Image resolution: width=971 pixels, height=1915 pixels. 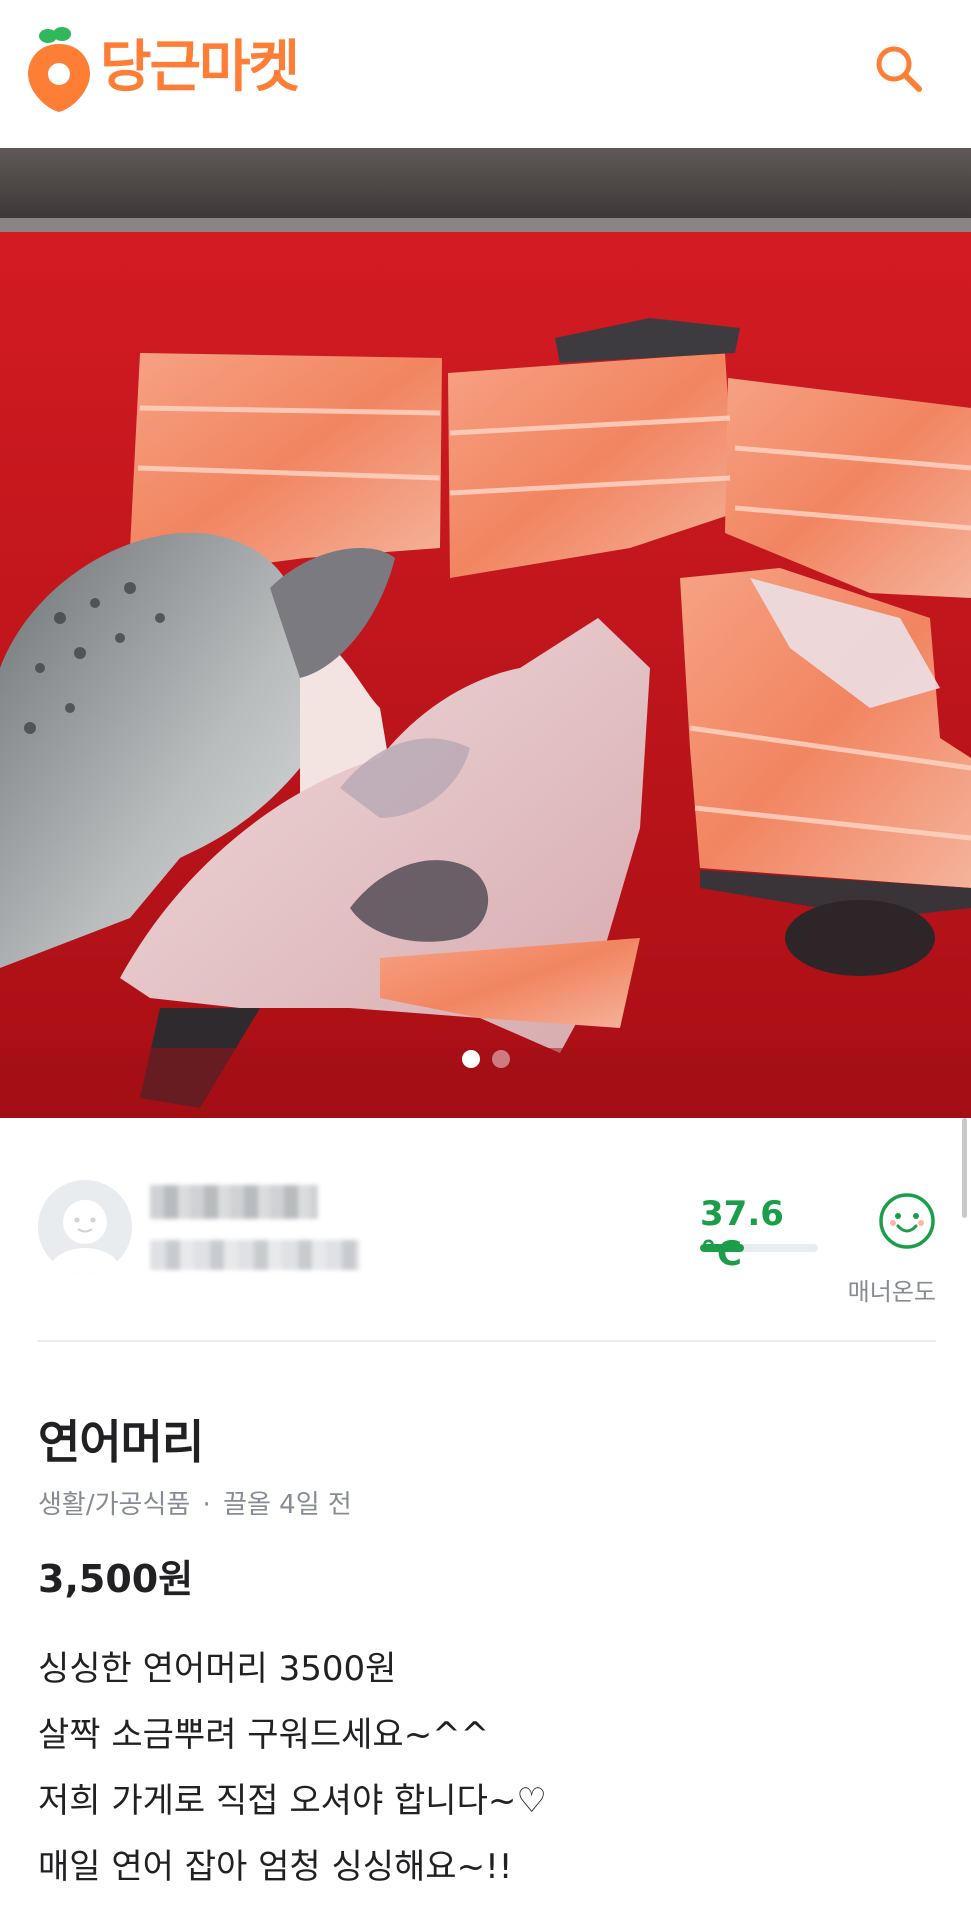 What do you see at coordinates (487, 1245) in the screenshot?
I see `seller-profile: 37.6 °C 매너온도` at bounding box center [487, 1245].